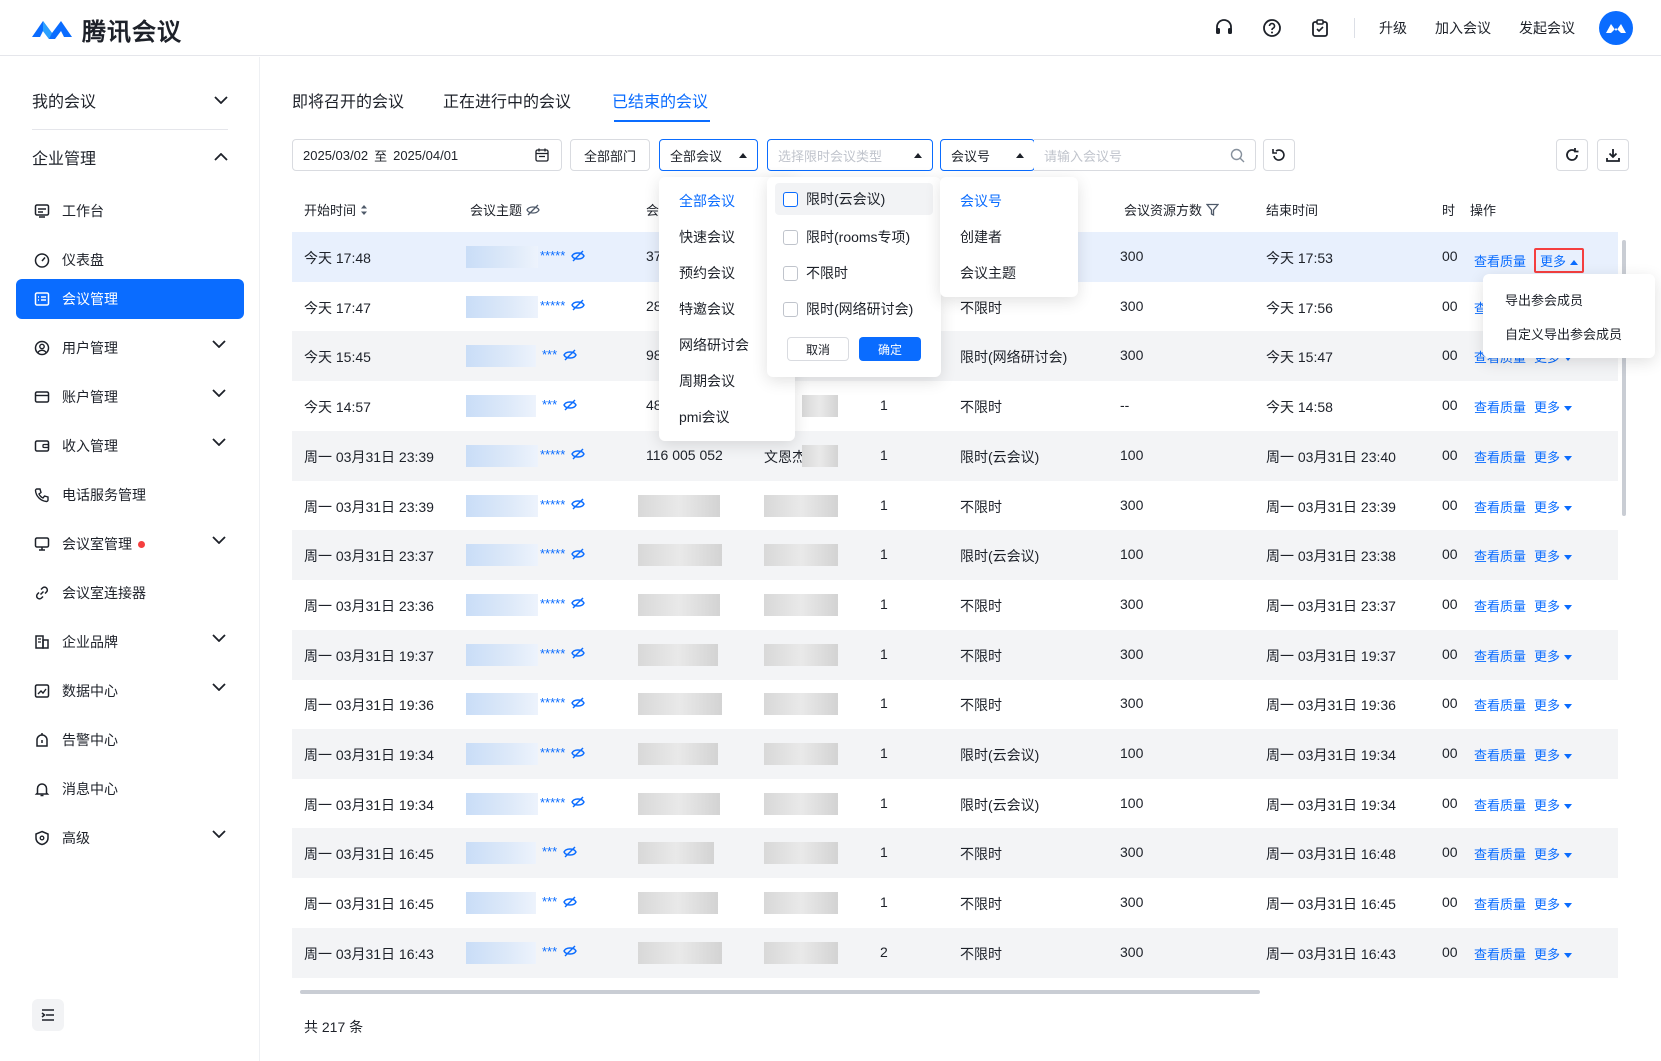 The image size is (1661, 1061). Describe the element at coordinates (704, 417) in the screenshot. I see `option-pmi-meeting: pmi会议` at that location.